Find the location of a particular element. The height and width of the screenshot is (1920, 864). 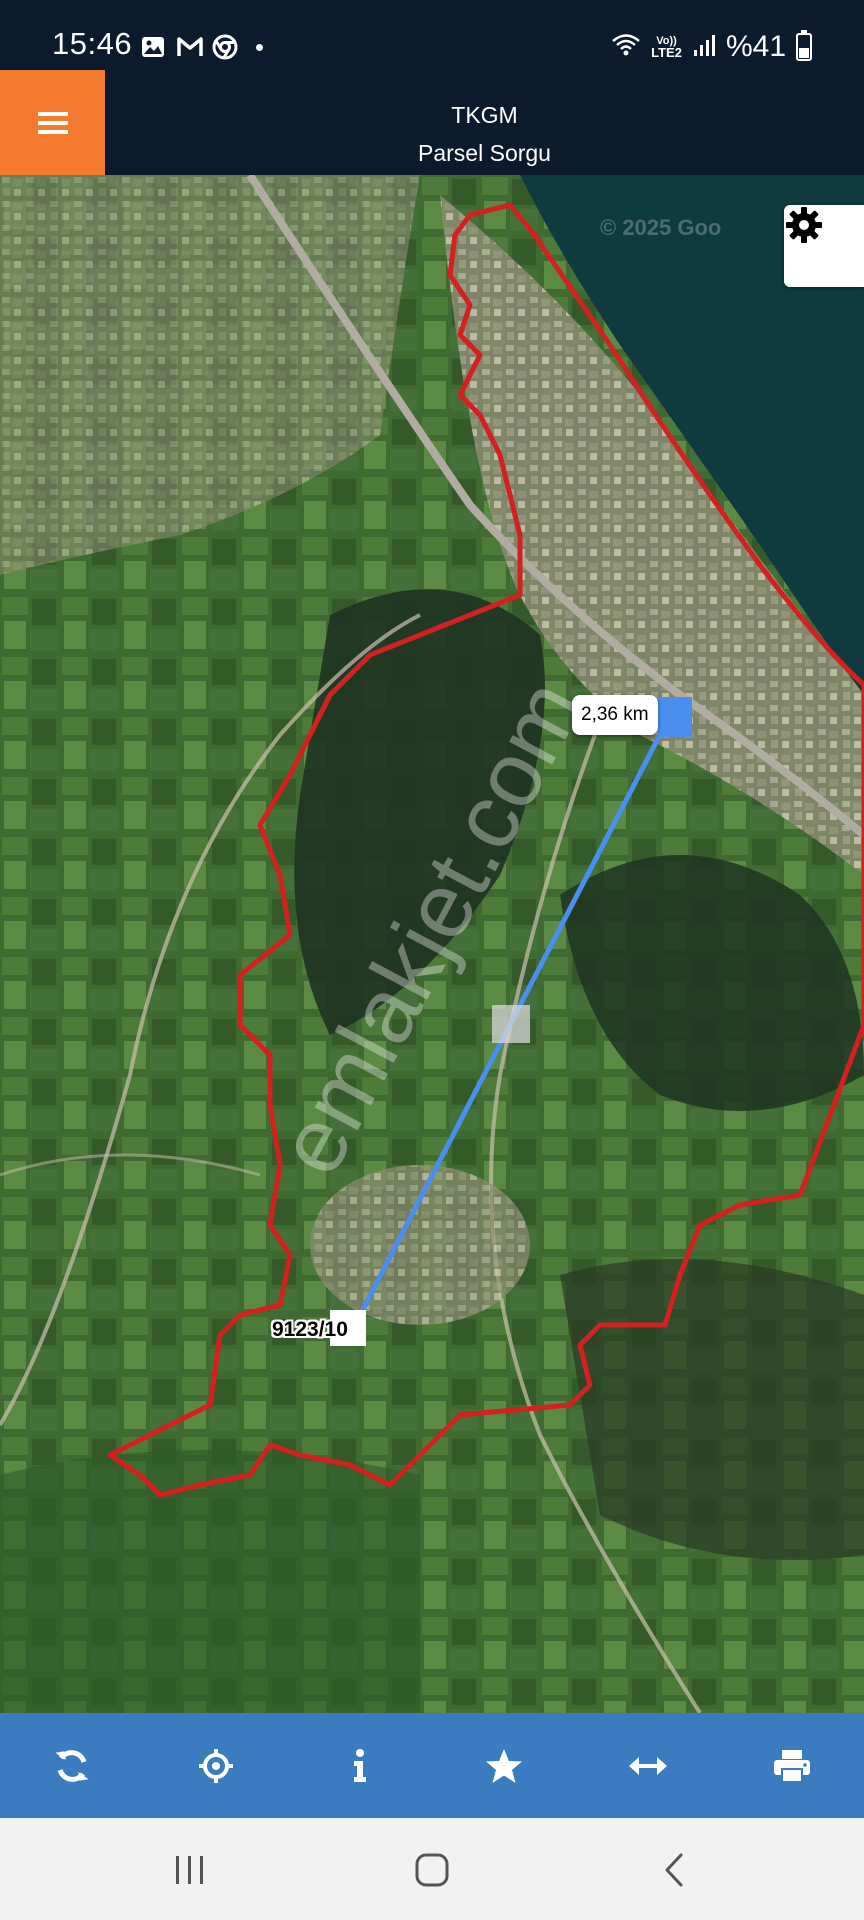

info-button is located at coordinates (360, 1765).